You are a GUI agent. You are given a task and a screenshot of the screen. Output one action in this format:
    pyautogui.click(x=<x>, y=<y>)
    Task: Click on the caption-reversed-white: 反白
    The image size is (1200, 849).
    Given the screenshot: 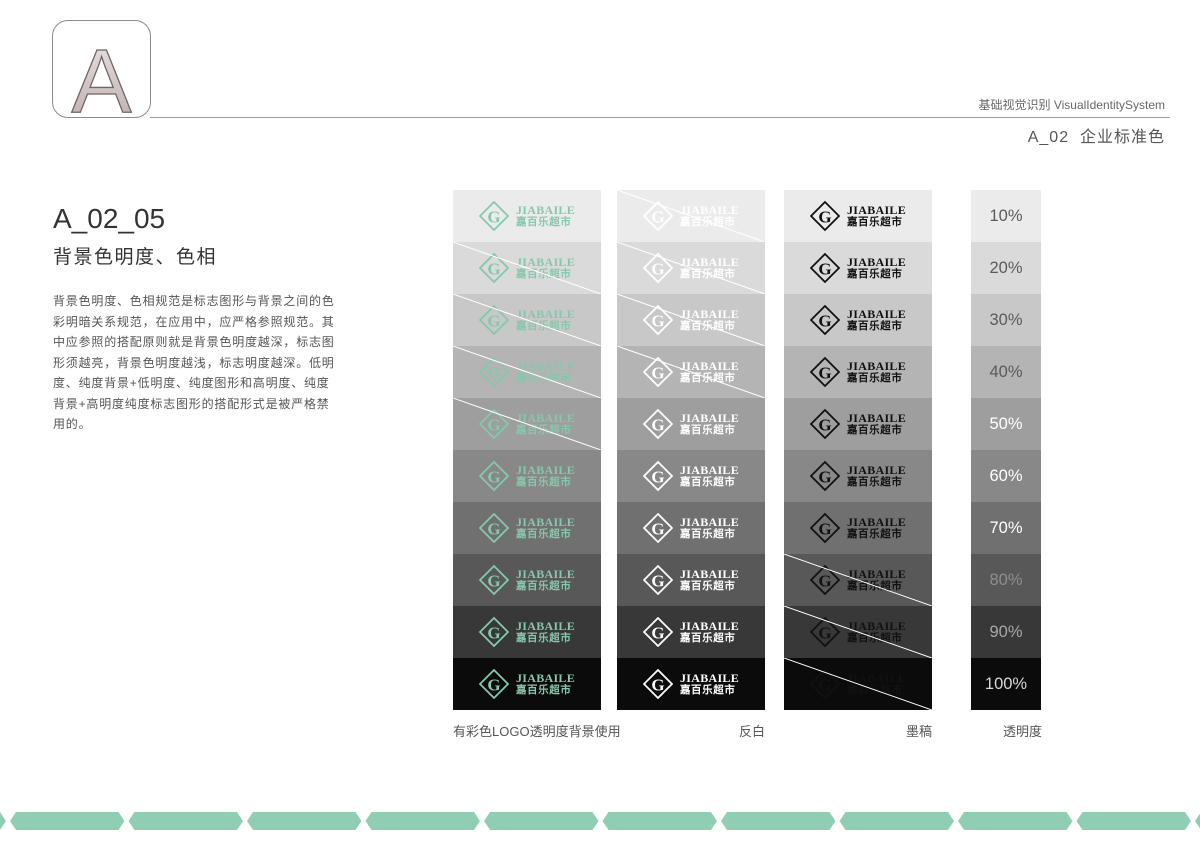 What is the action you would take?
    pyautogui.click(x=751, y=731)
    